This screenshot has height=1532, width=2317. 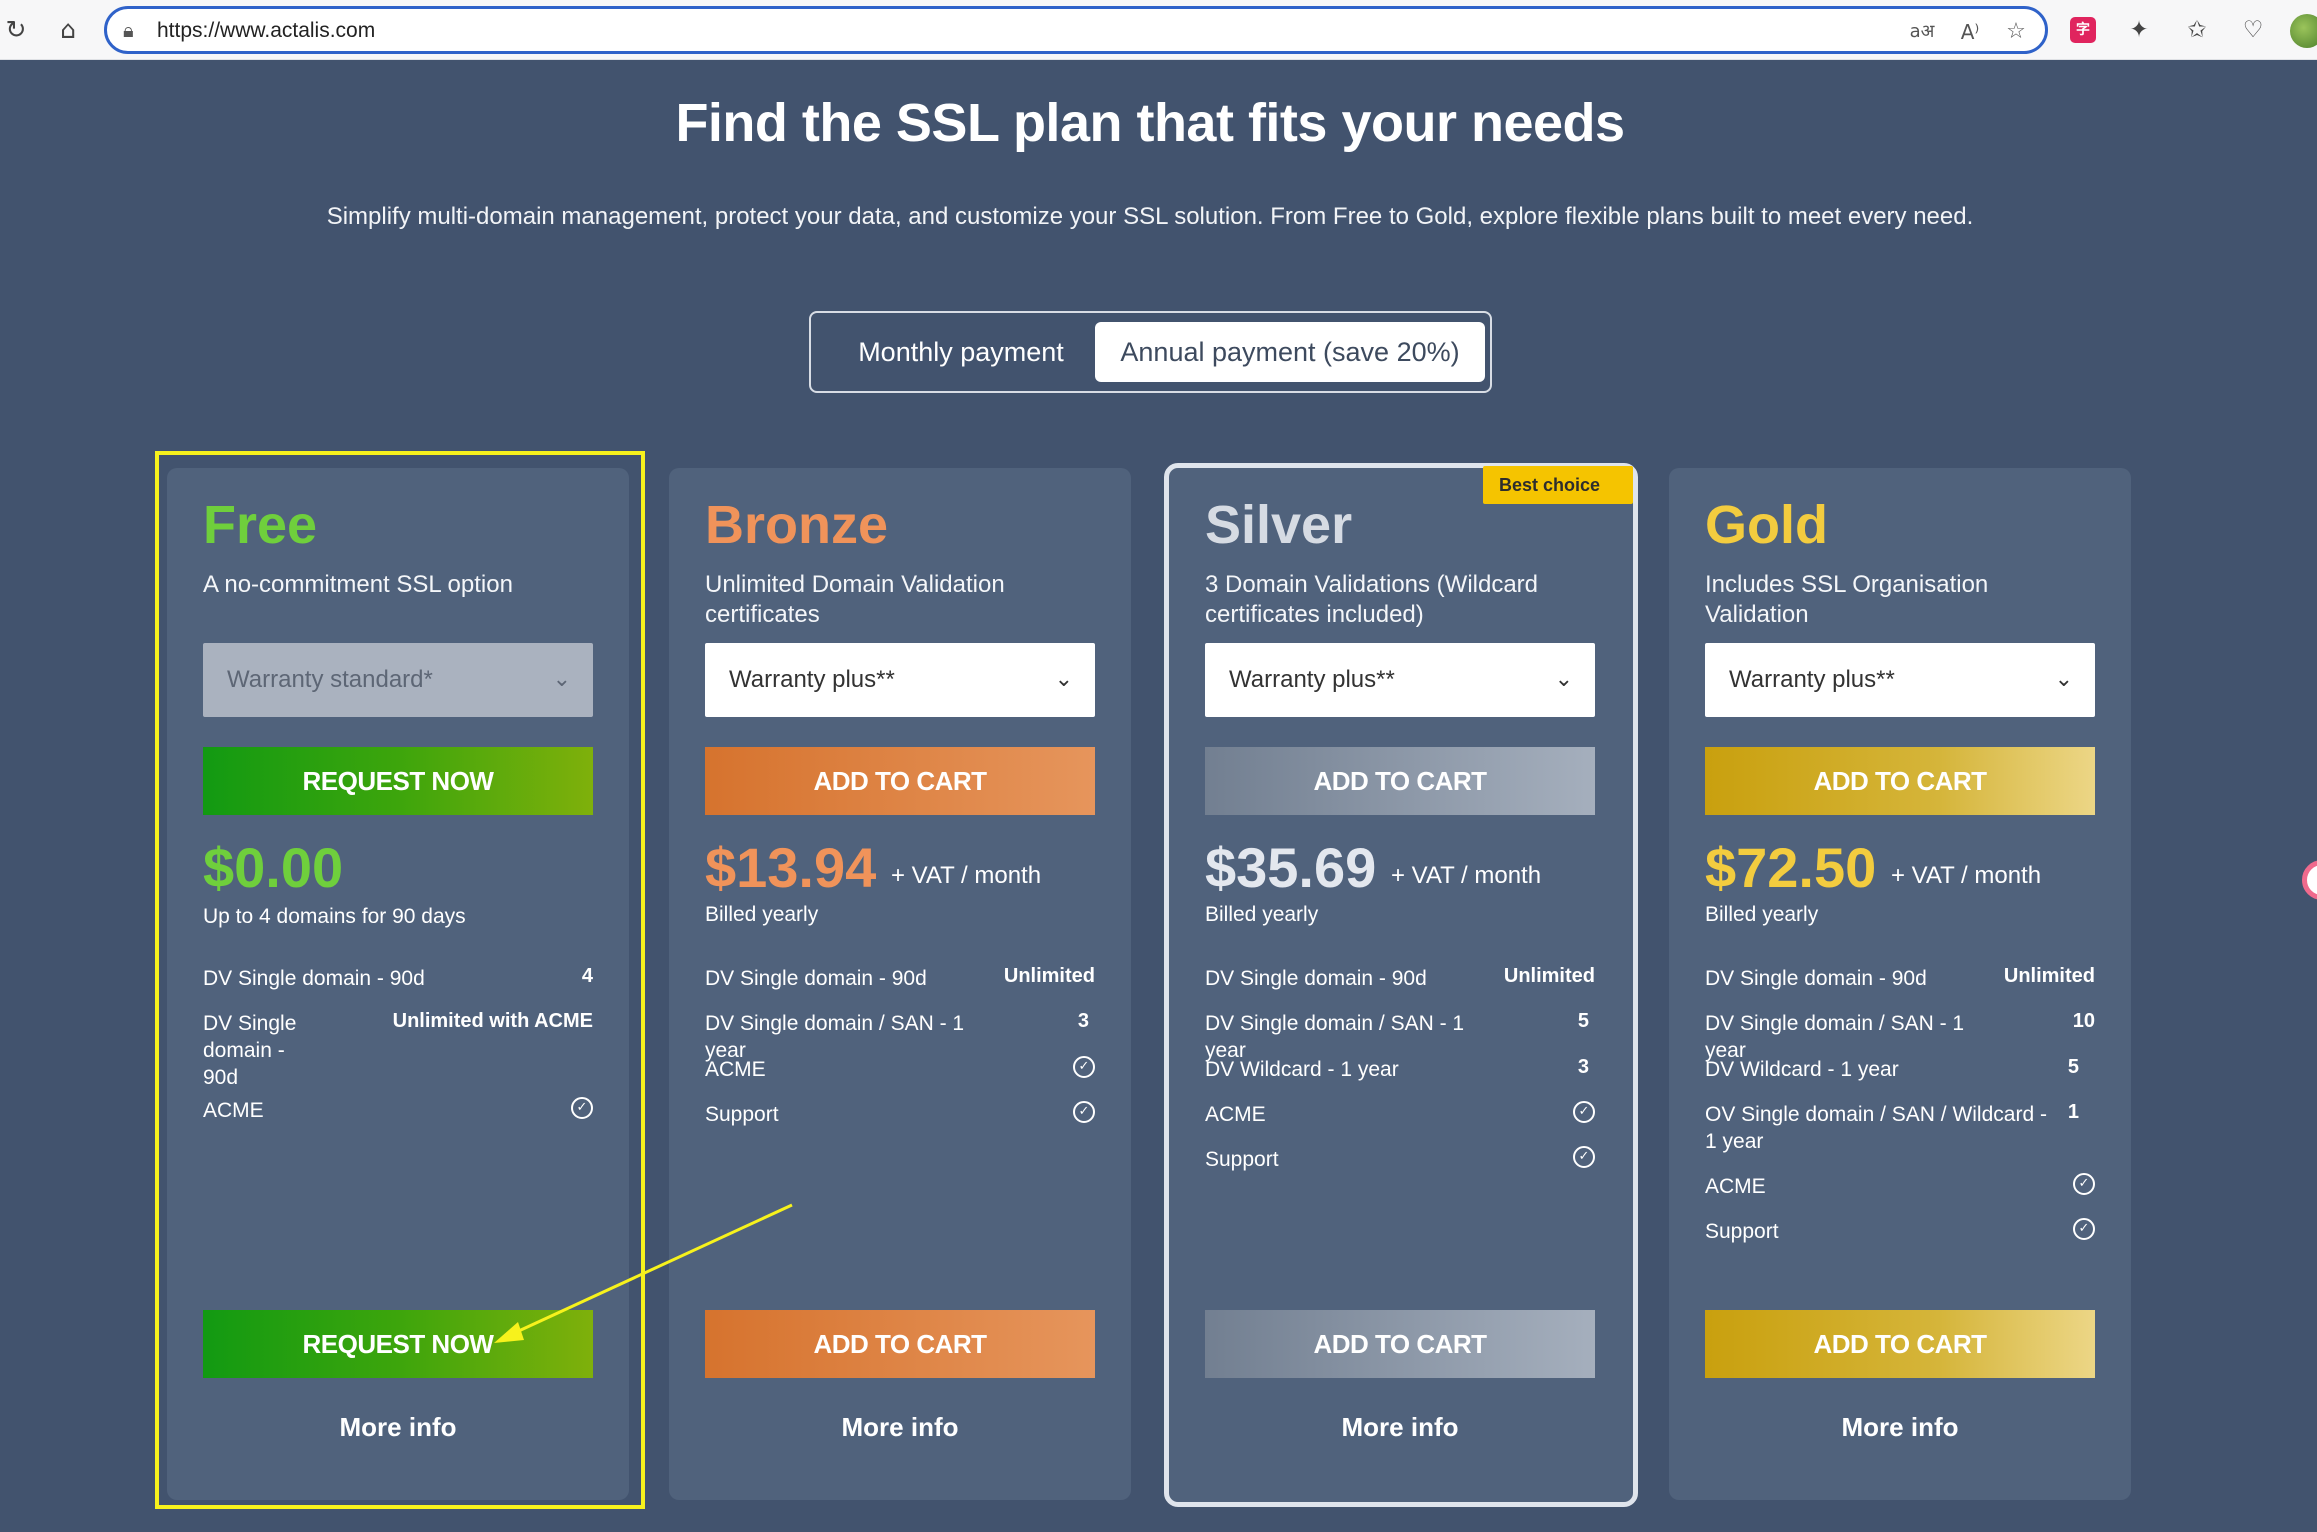 I want to click on feature-value: 1, so click(x=2073, y=1112).